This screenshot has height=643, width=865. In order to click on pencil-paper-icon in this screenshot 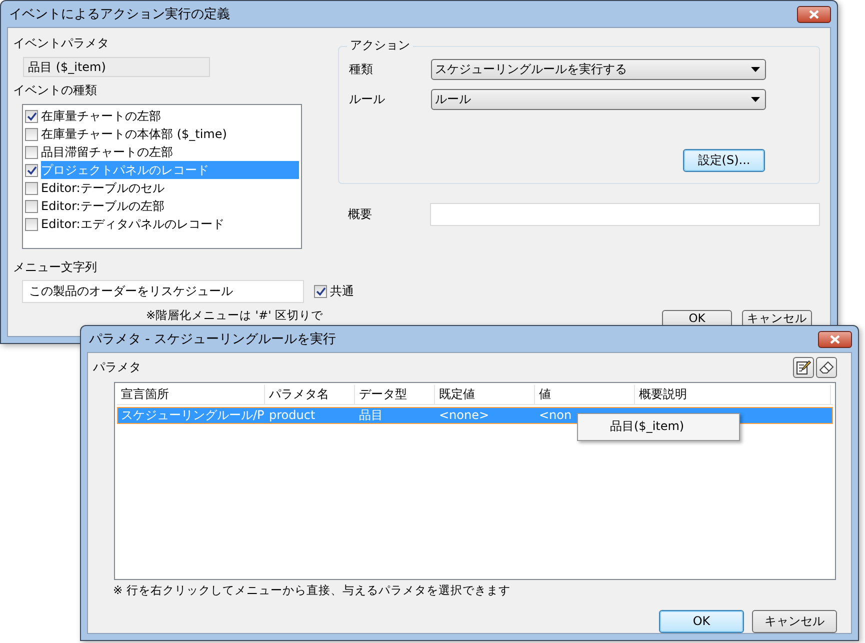, I will do `click(803, 367)`.